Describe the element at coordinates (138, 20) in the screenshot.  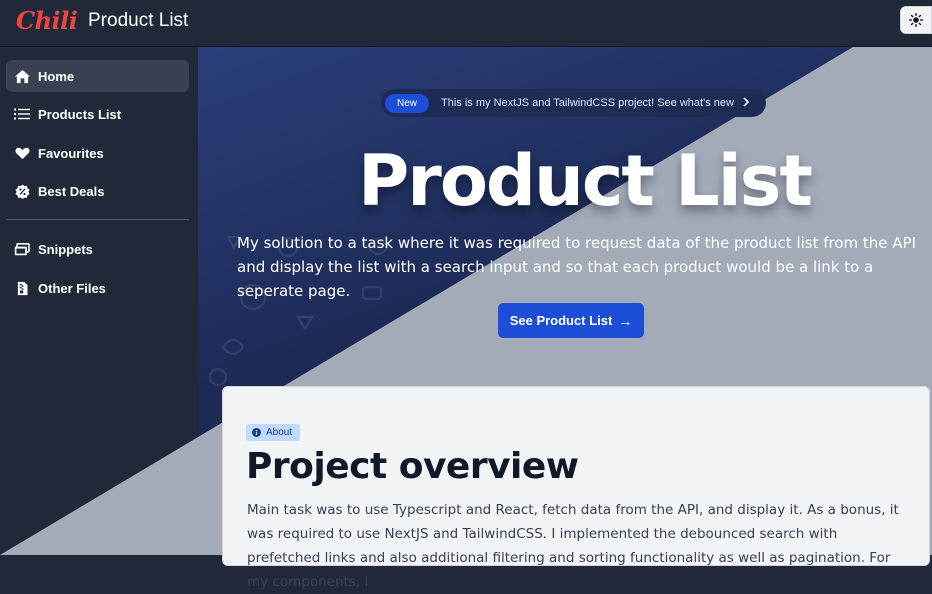
I see `app-title: Product List` at that location.